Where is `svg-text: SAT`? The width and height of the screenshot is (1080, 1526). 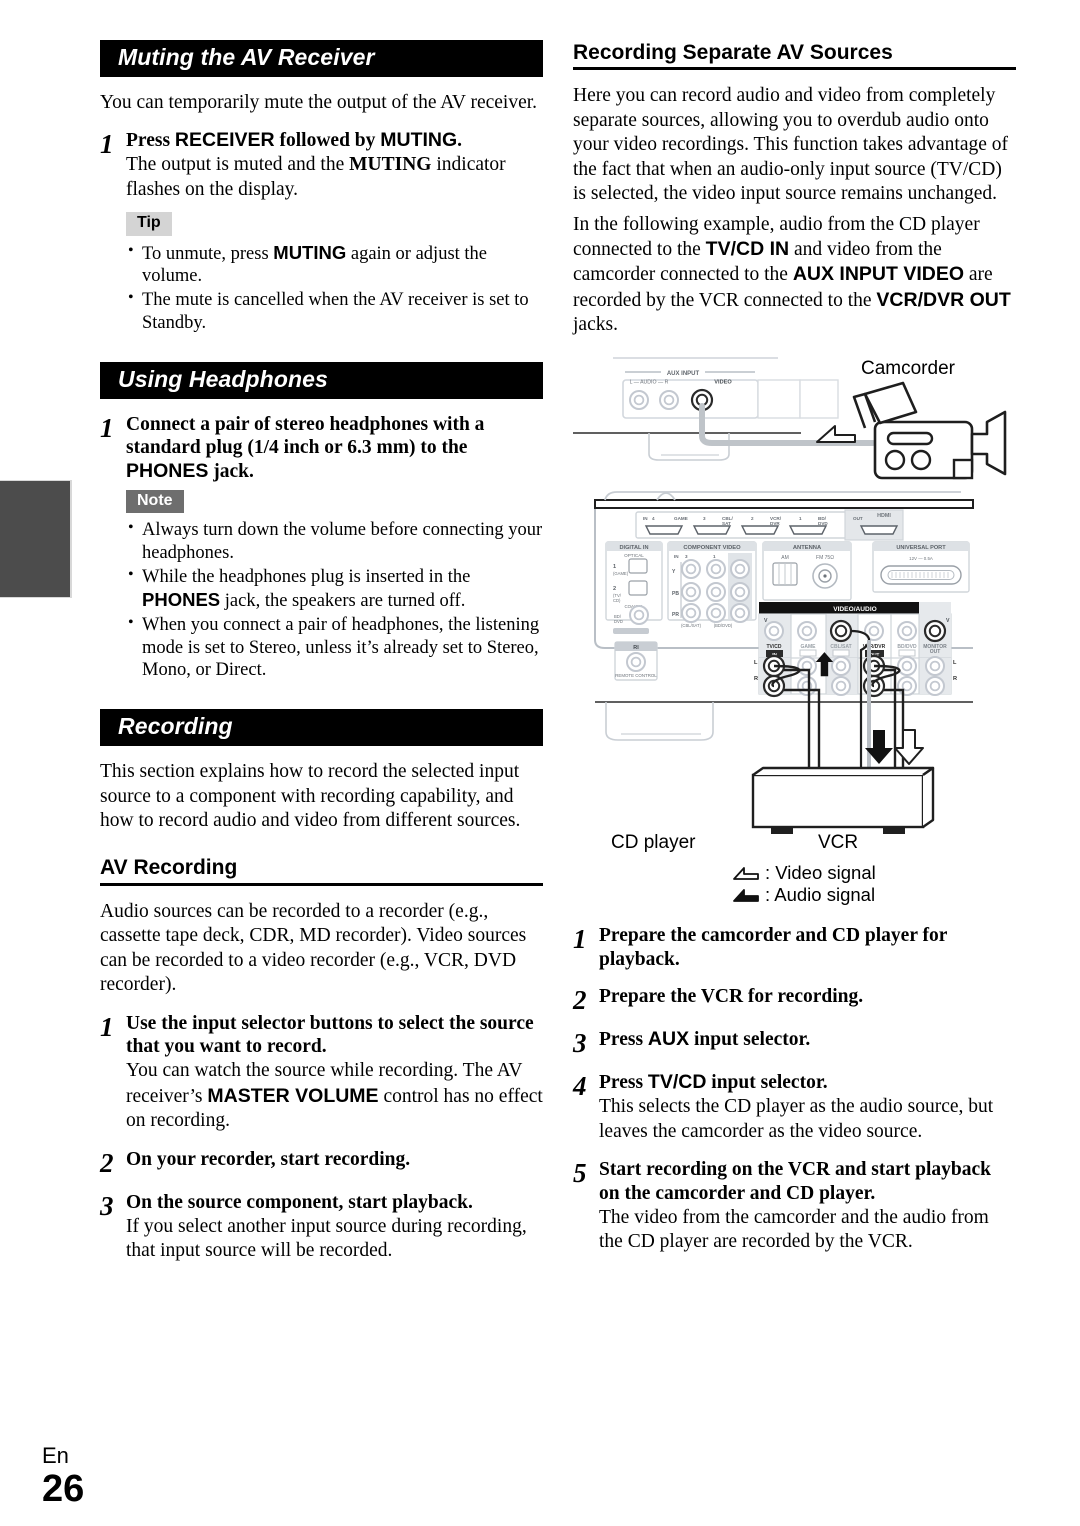
svg-text: SAT is located at coordinates (726, 523).